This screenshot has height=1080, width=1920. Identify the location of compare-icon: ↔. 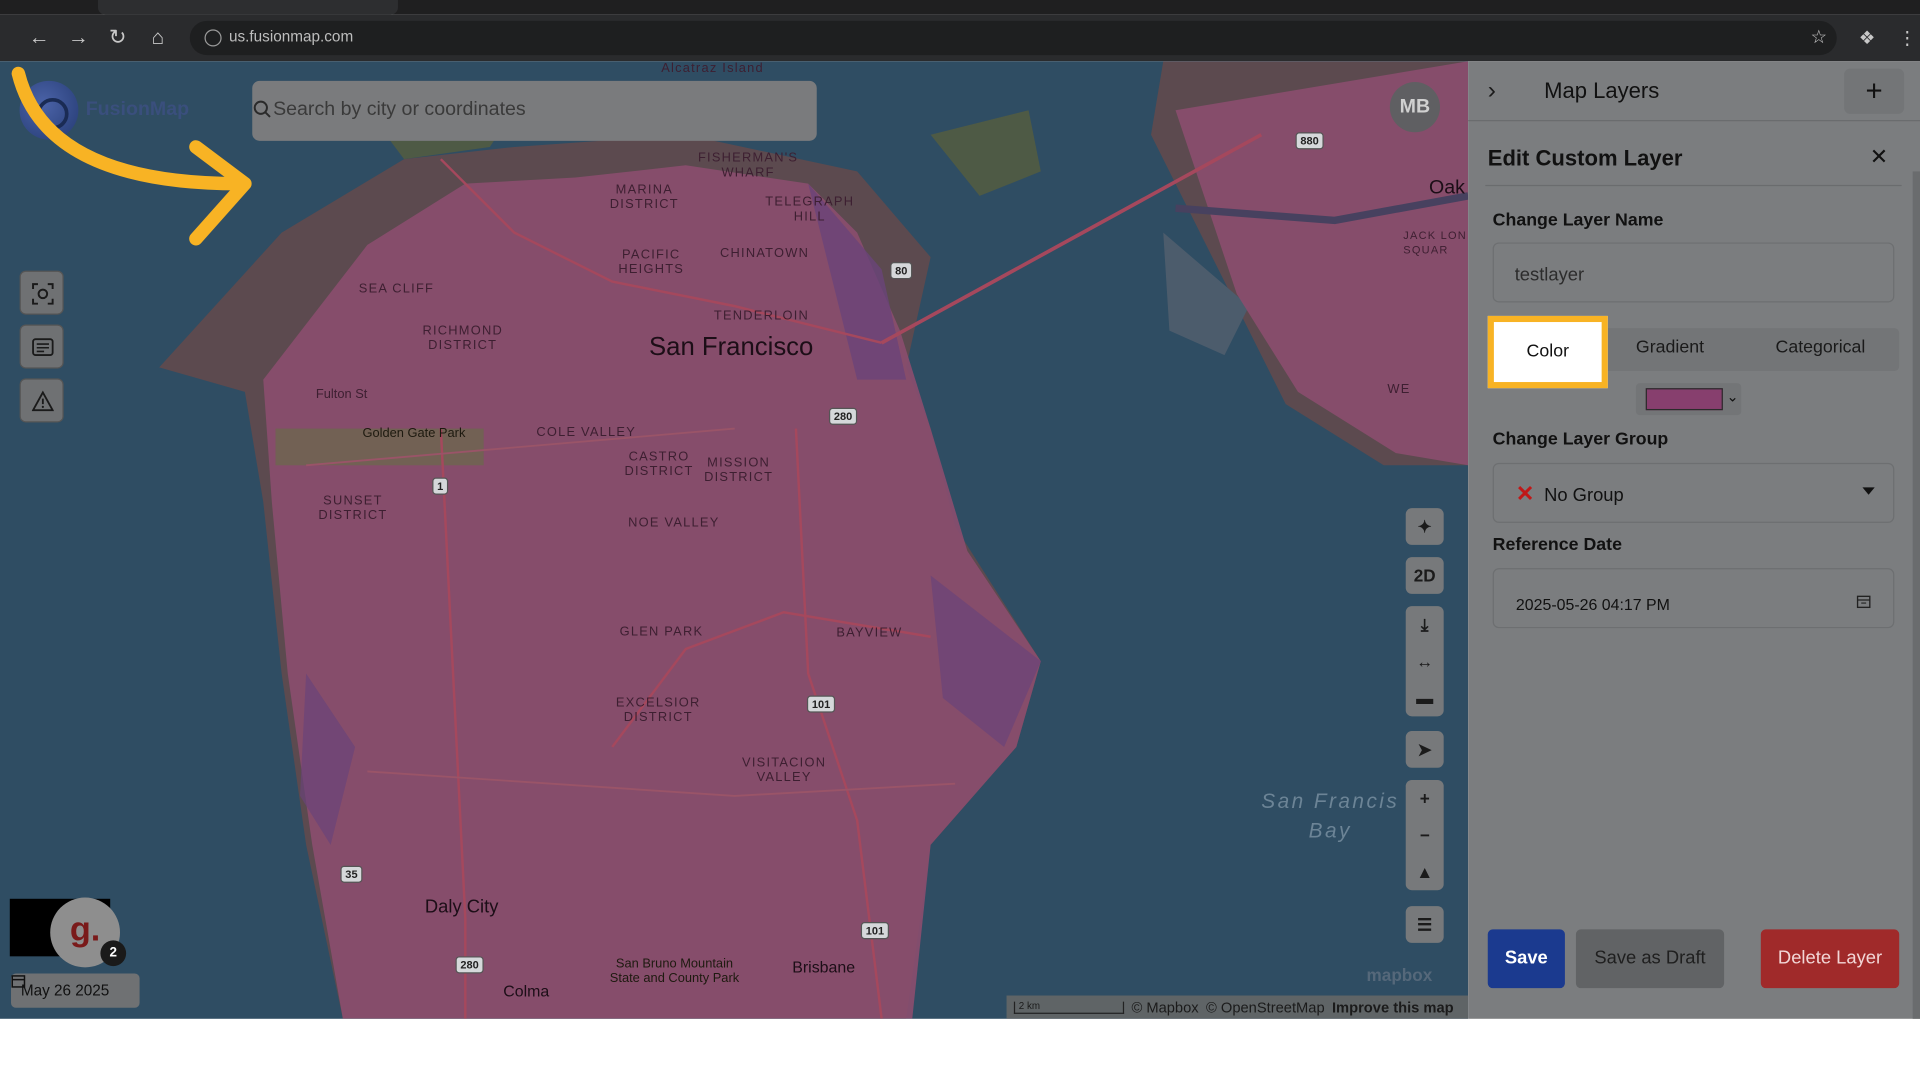
(1425, 661).